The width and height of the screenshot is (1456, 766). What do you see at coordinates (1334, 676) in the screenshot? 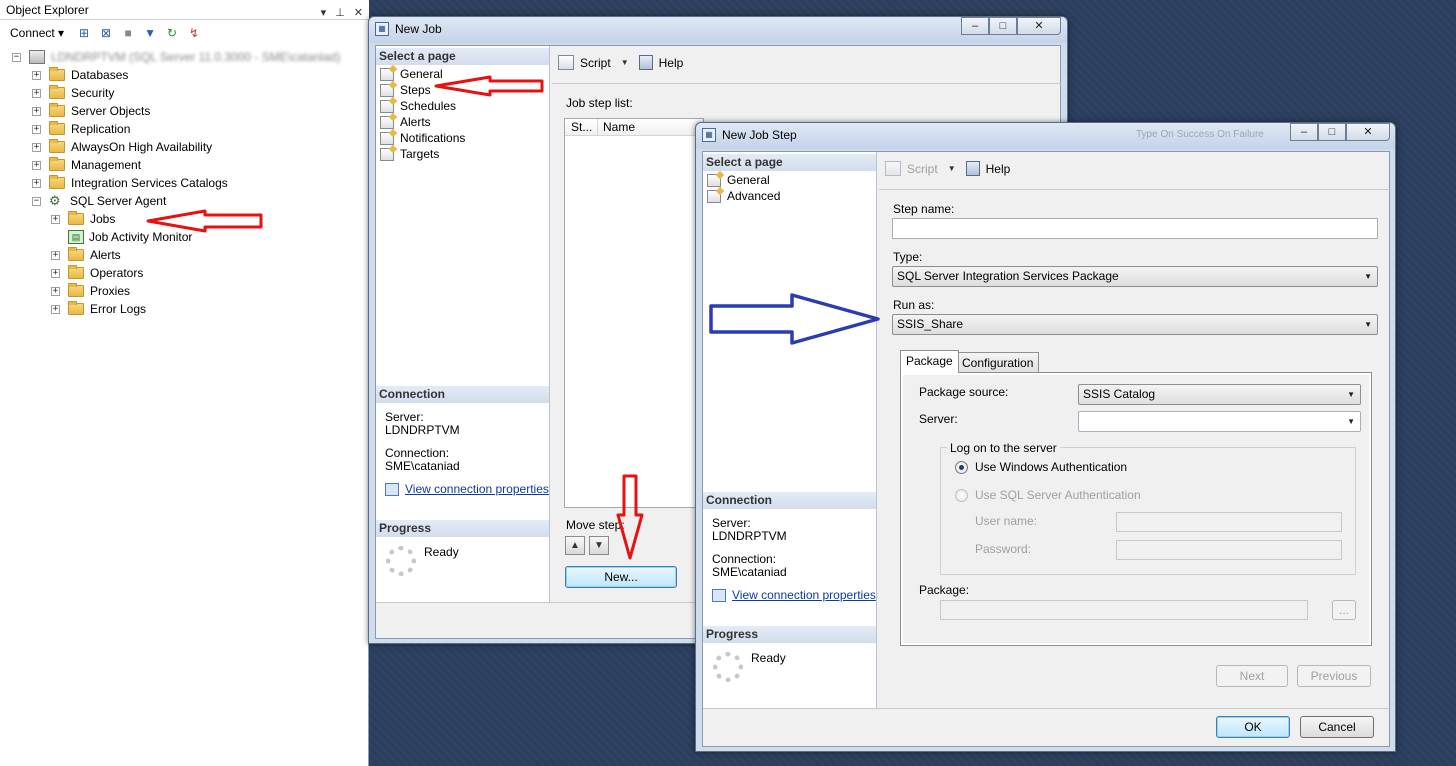
I see `previous-button: Previous` at bounding box center [1334, 676].